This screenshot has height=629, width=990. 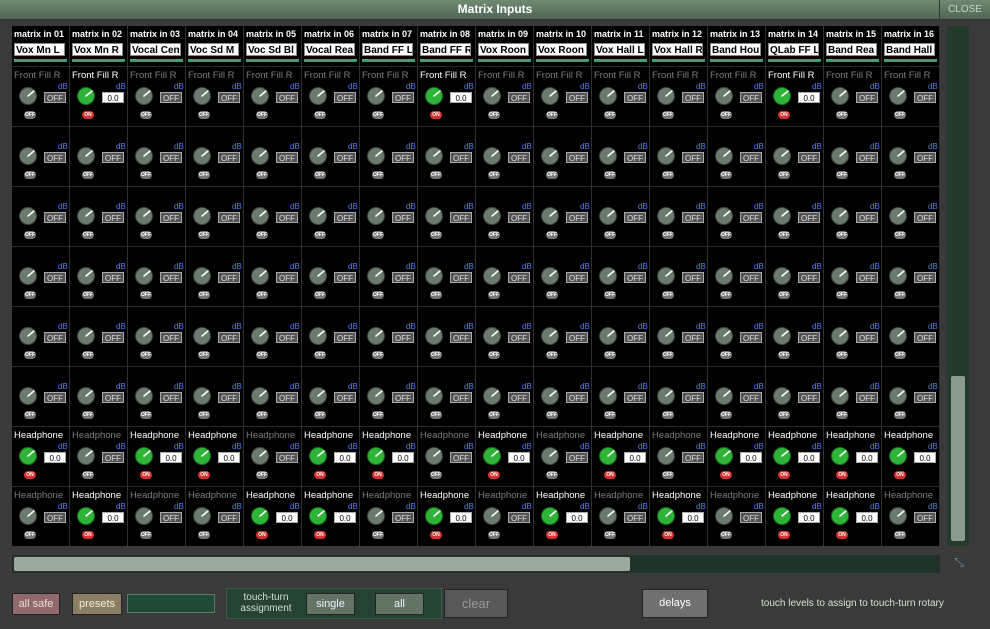 What do you see at coordinates (561, 49) in the screenshot?
I see `channel-name-field: Vox Roon` at bounding box center [561, 49].